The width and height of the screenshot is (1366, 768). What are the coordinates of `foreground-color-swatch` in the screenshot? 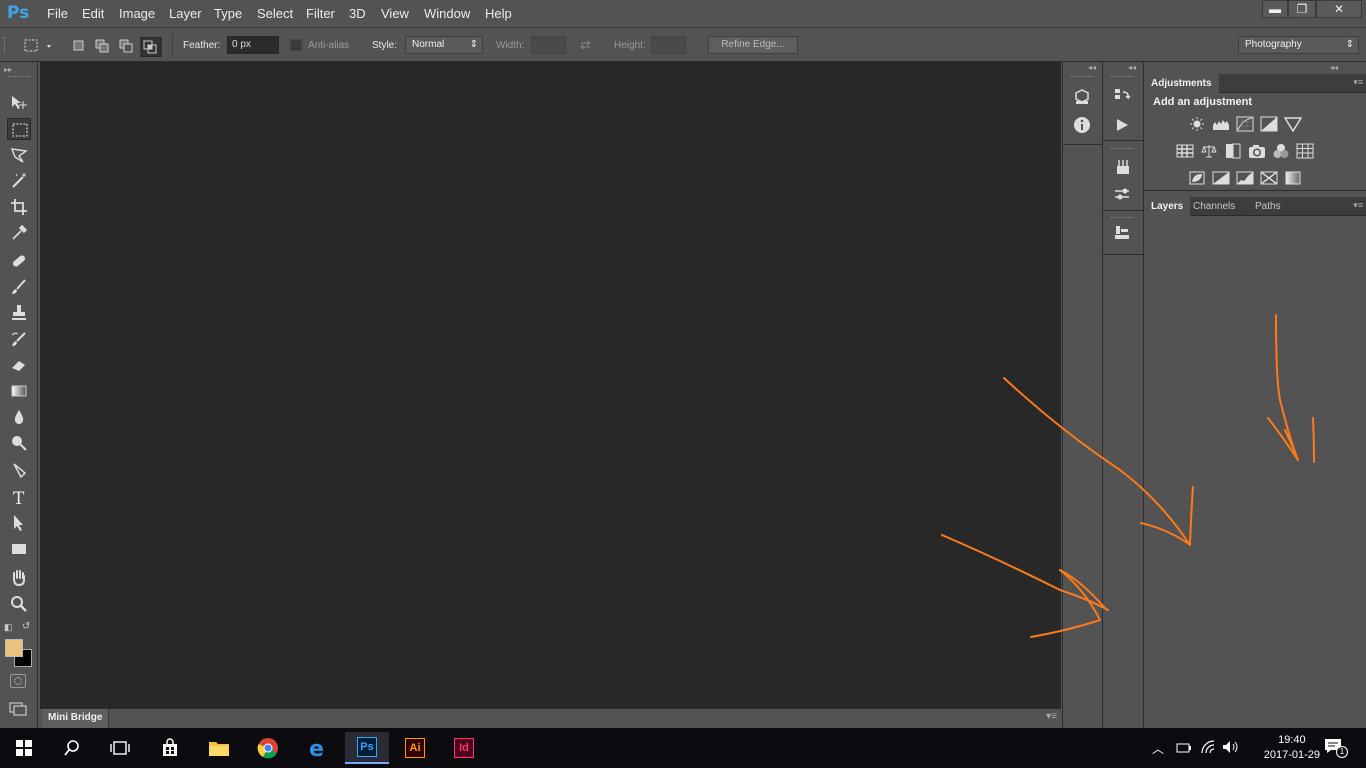 It's located at (14, 648).